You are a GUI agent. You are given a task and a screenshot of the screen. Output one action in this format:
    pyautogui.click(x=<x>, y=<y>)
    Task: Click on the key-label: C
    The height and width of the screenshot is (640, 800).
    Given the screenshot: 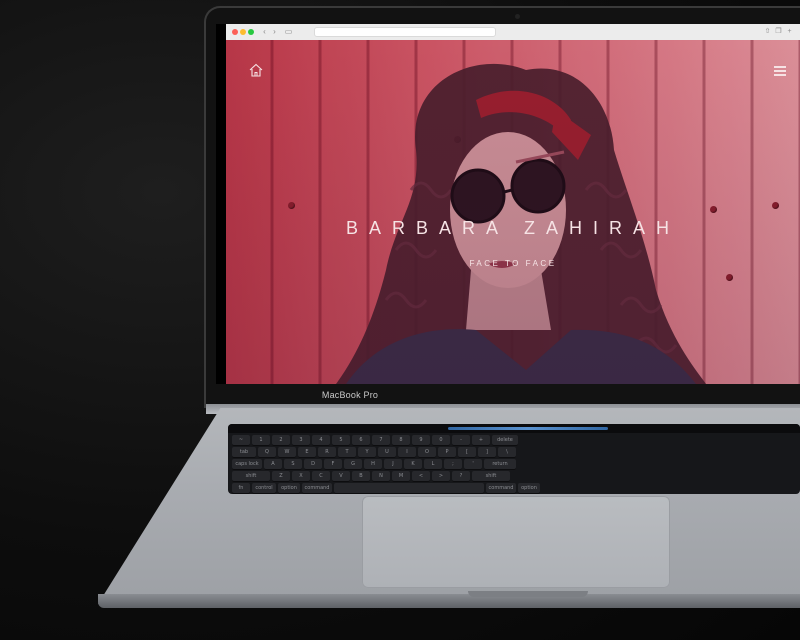 What is the action you would take?
    pyautogui.click(x=321, y=476)
    